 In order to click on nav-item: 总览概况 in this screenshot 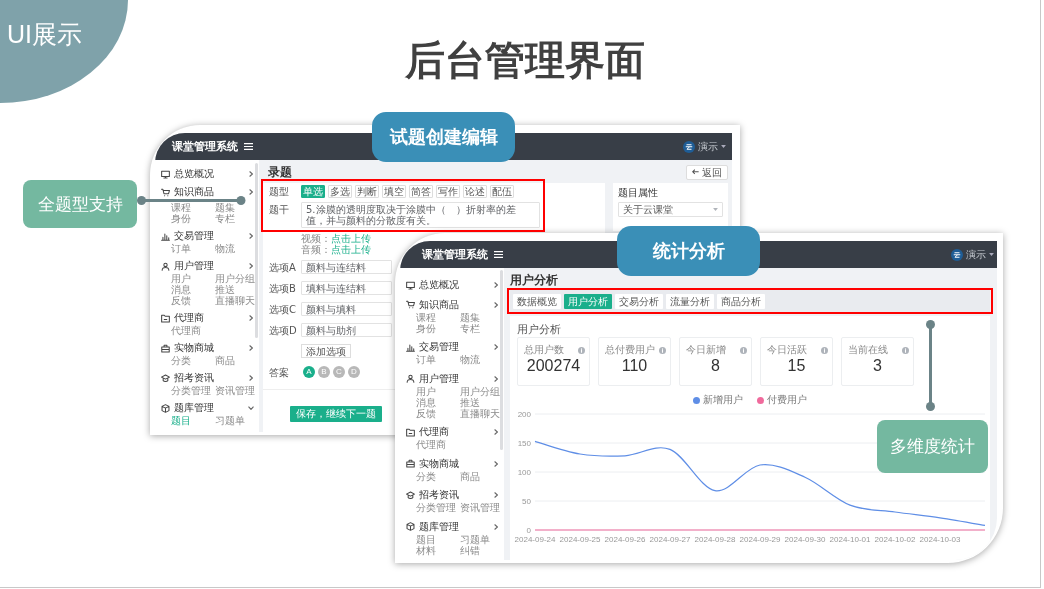, I will do `click(187, 174)`.